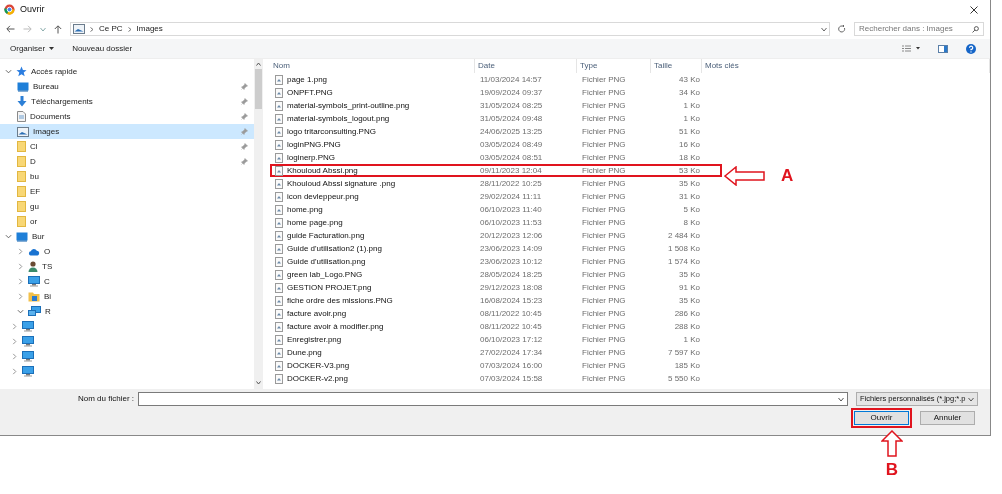 This screenshot has height=494, width=1002. Describe the element at coordinates (32, 48) in the screenshot. I see `organize-menu-button: Organiser` at that location.